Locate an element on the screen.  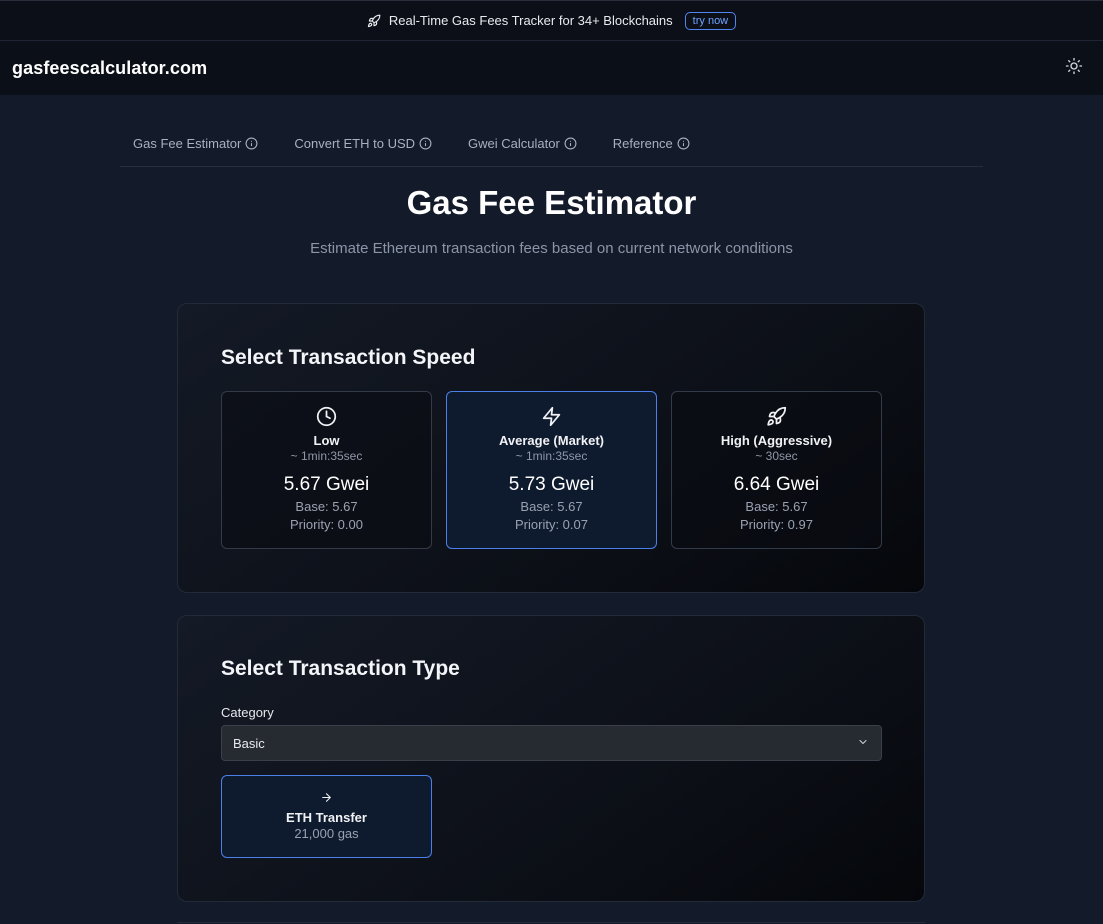
theme-toggle-button is located at coordinates (1074, 68).